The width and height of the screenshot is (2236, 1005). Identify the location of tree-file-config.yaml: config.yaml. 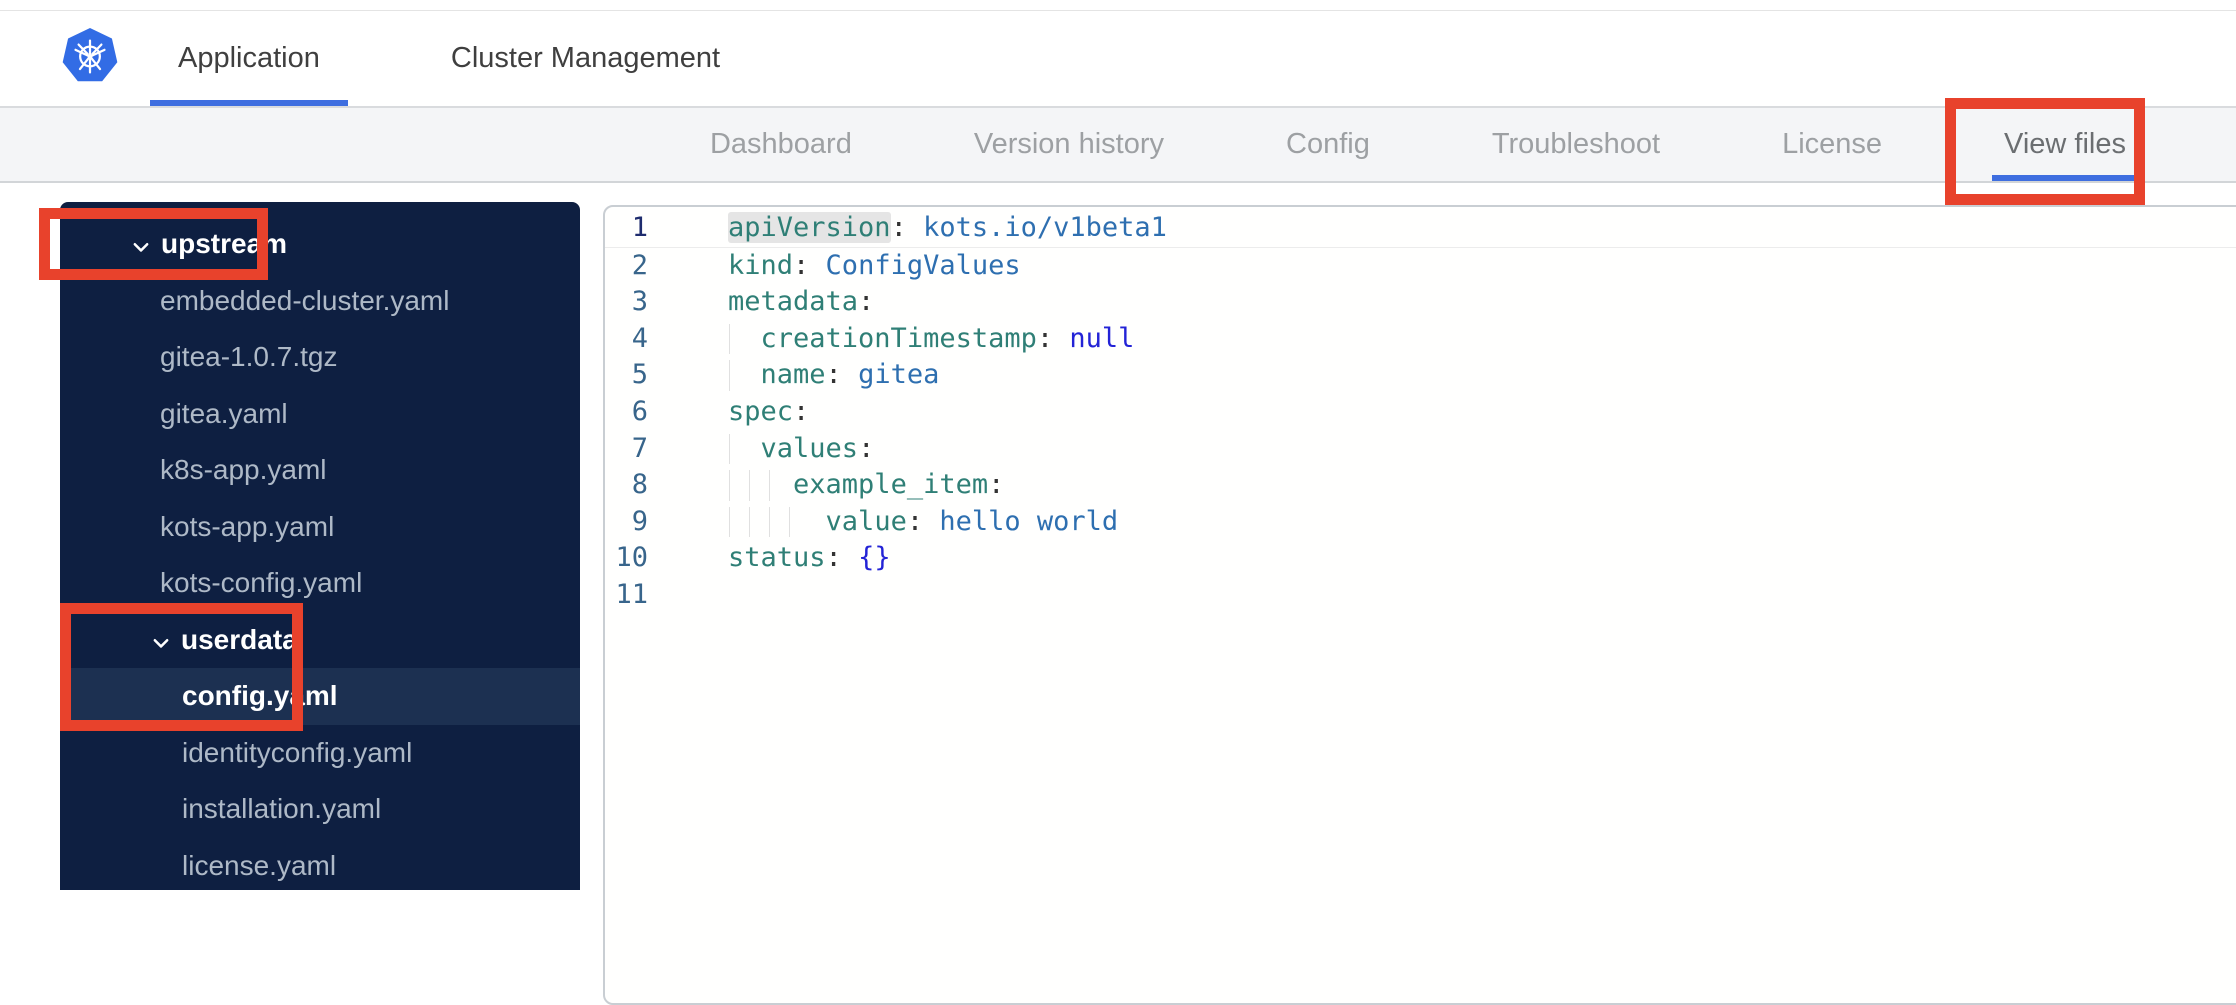
(320, 696).